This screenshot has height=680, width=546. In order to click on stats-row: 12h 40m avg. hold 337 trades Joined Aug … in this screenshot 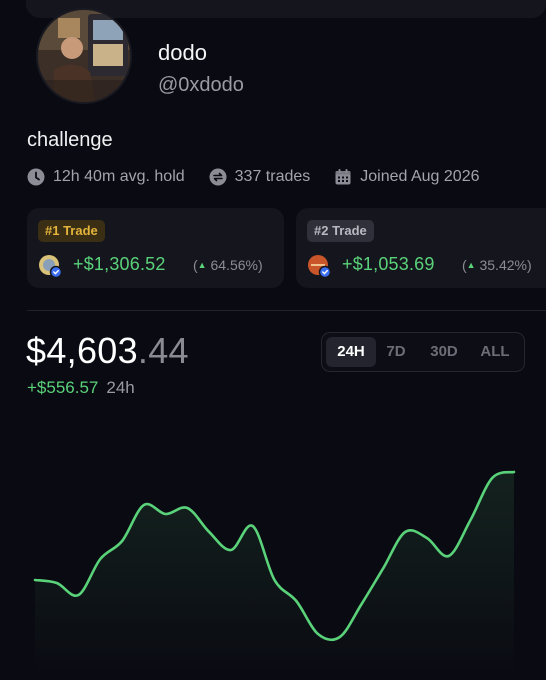, I will do `click(265, 177)`.